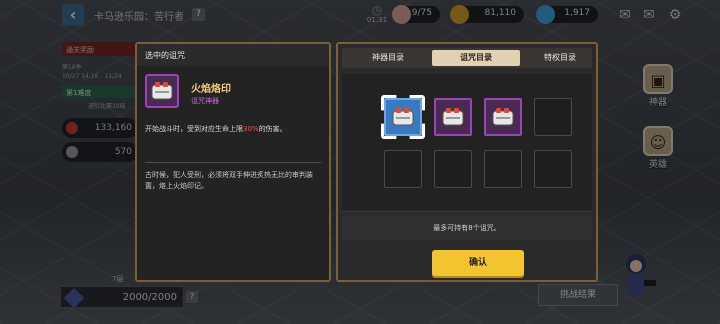 The width and height of the screenshot is (720, 324). I want to click on tab-artifacts: 神器目录, so click(388, 58).